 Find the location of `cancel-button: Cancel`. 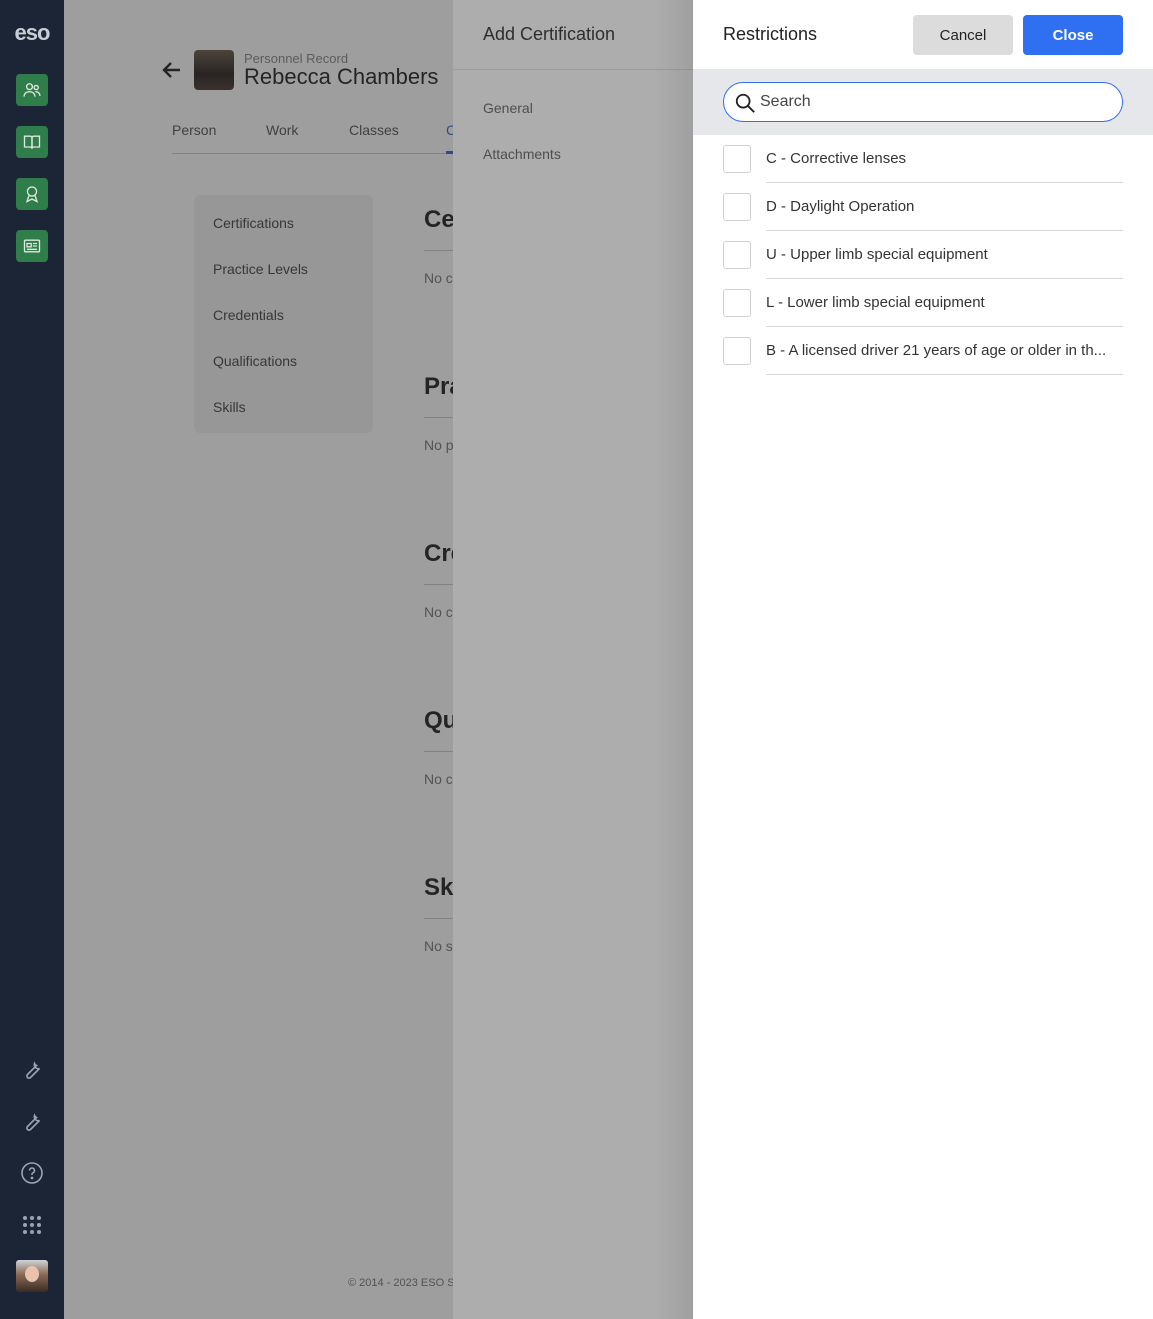

cancel-button: Cancel is located at coordinates (963, 35).